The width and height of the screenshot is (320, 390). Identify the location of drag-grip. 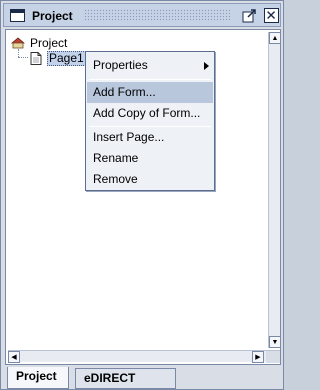
(157, 15).